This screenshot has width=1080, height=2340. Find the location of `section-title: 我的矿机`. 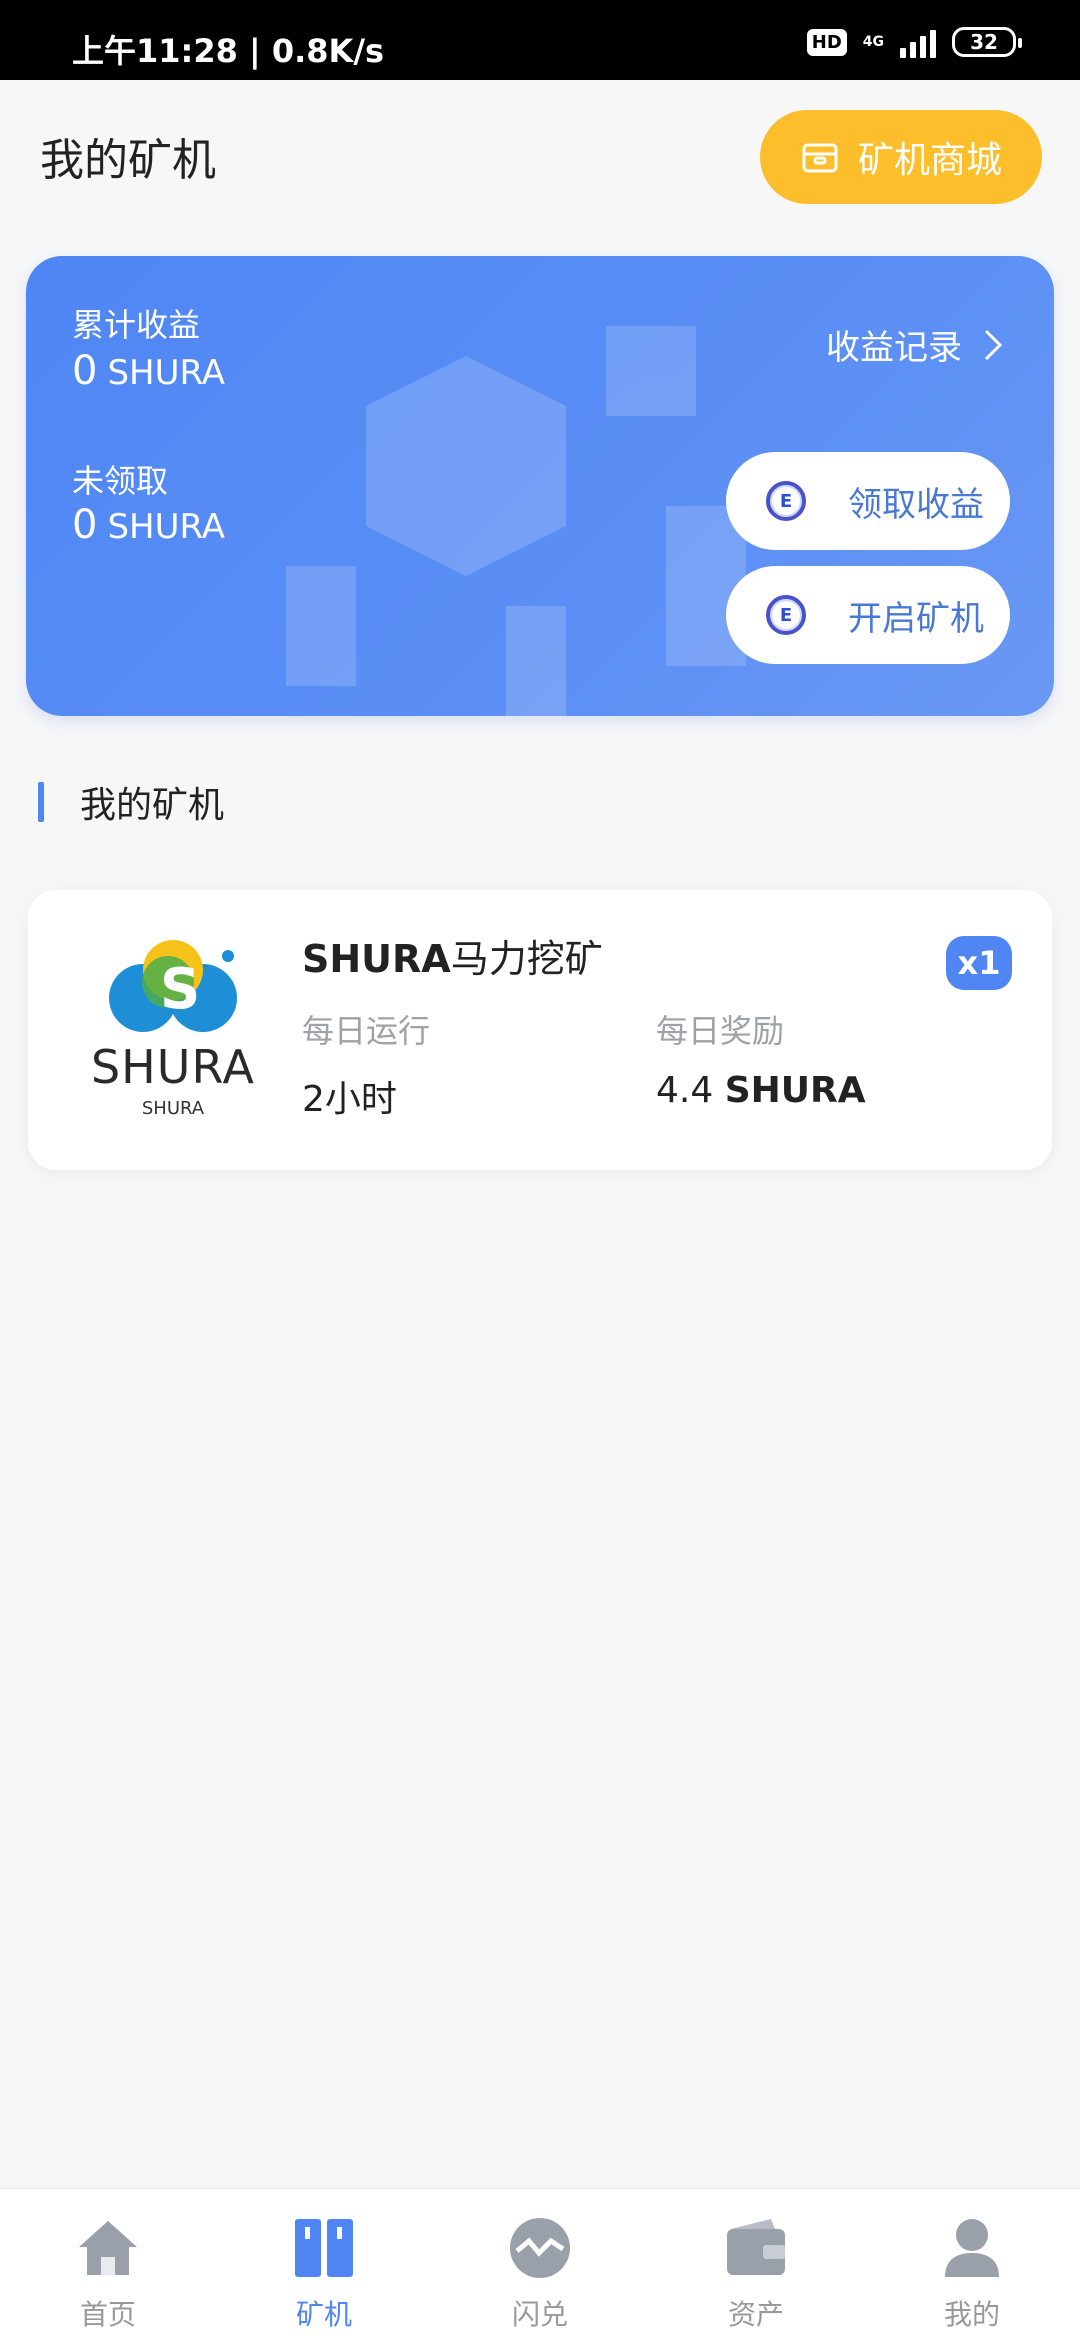

section-title: 我的矿机 is located at coordinates (152, 805).